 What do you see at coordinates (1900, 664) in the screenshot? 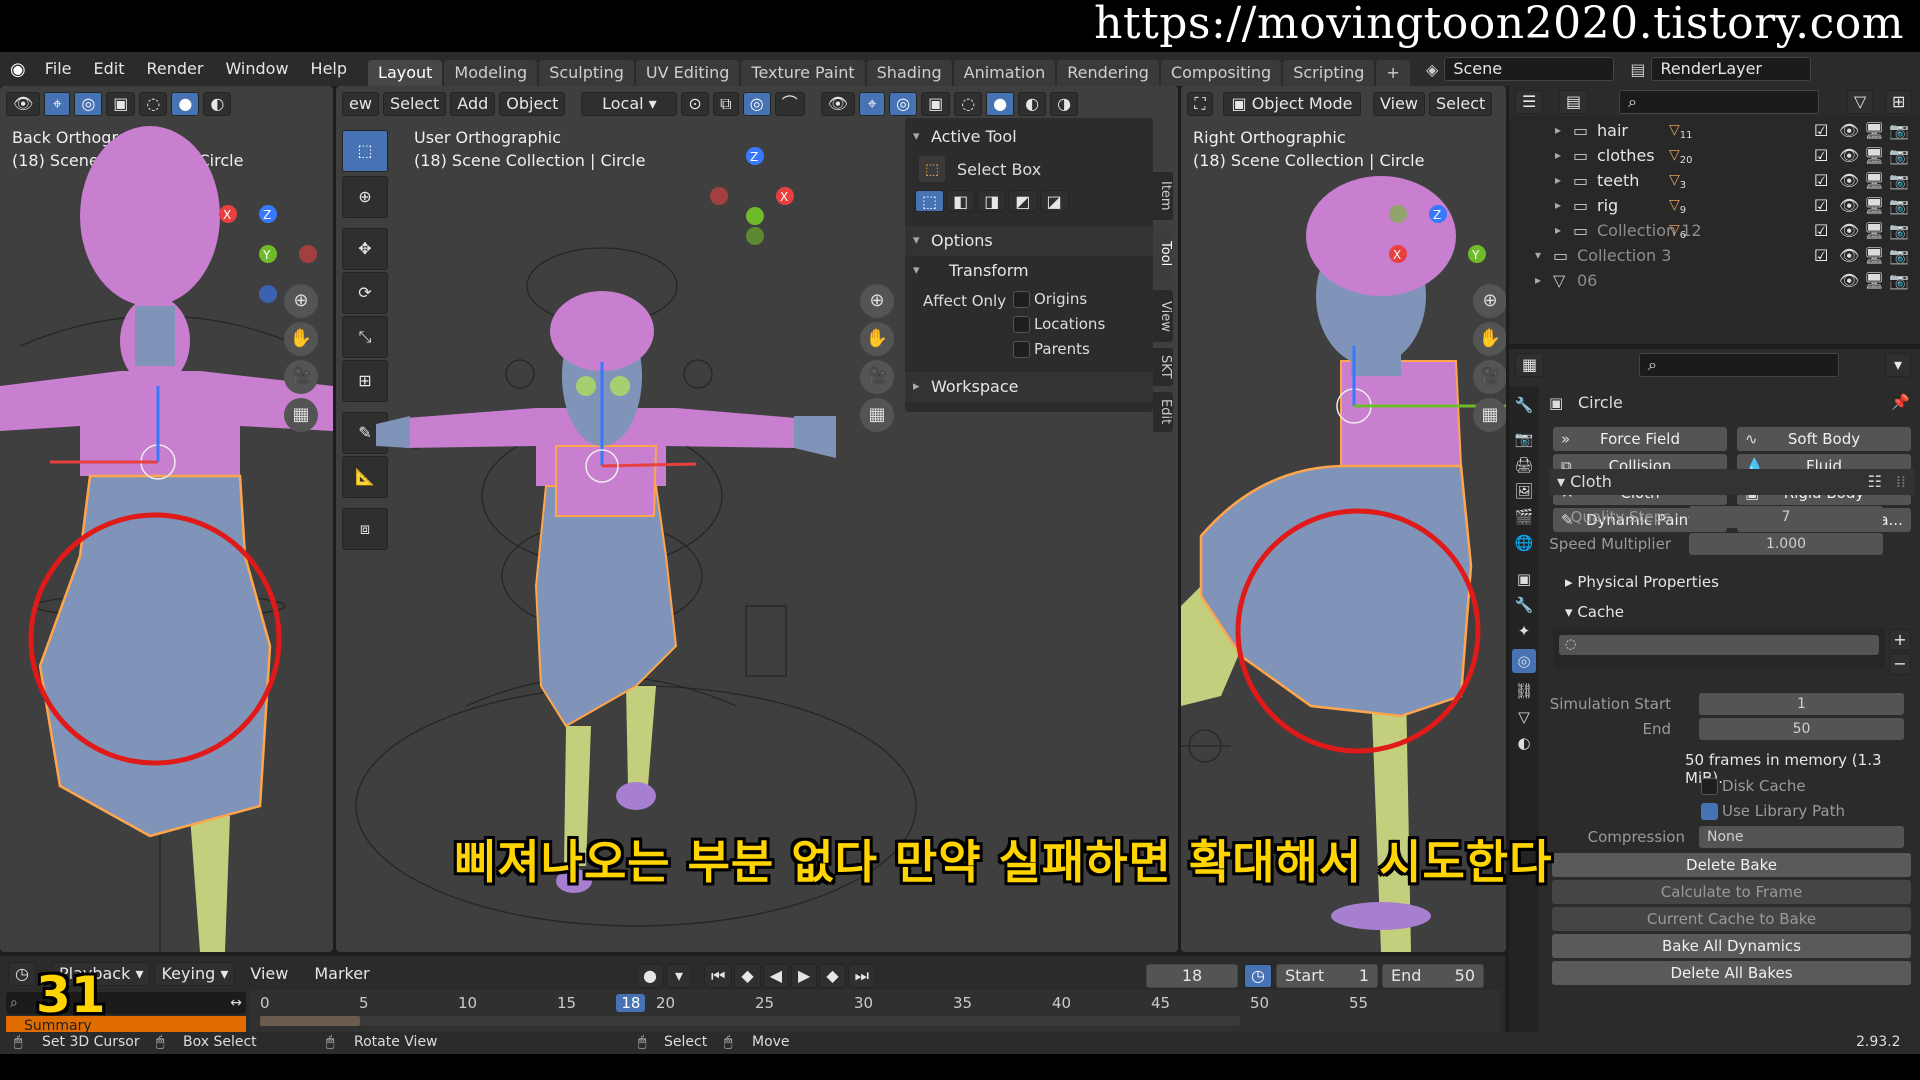
I see `cache-remove-button: −` at bounding box center [1900, 664].